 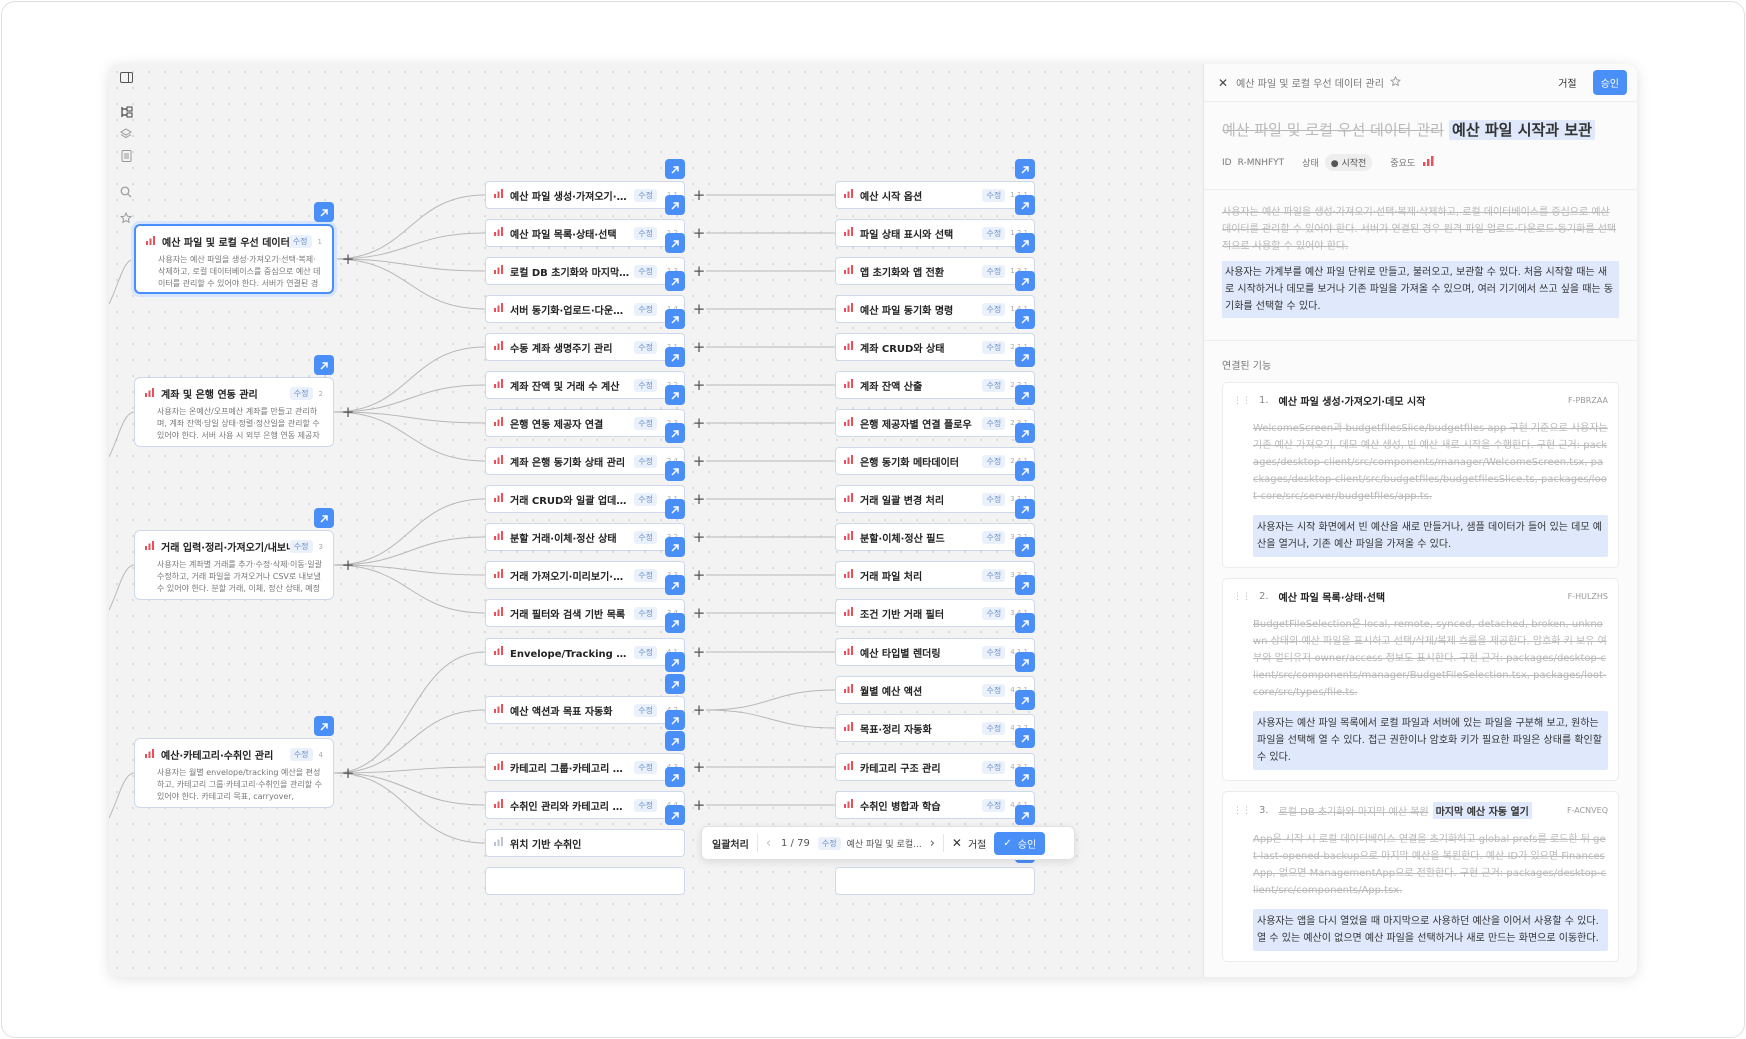 What do you see at coordinates (585, 710) in the screenshot?
I see `feature-node: 예산 액션과 목표 자동화수정4.2` at bounding box center [585, 710].